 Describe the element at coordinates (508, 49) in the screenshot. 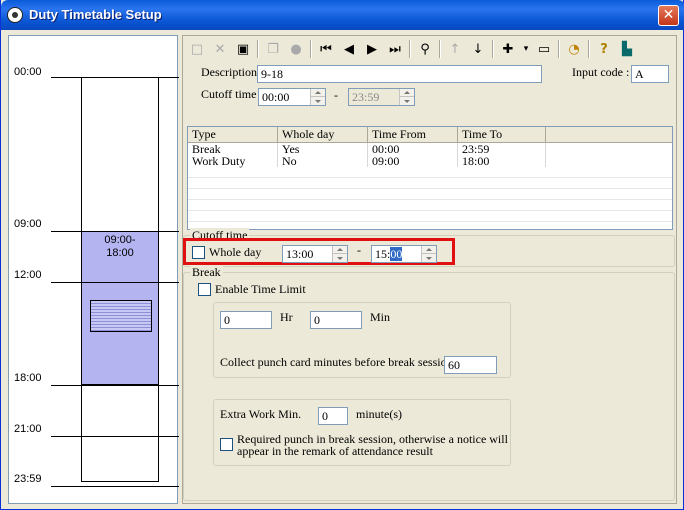

I see `add-icon: ✚` at that location.